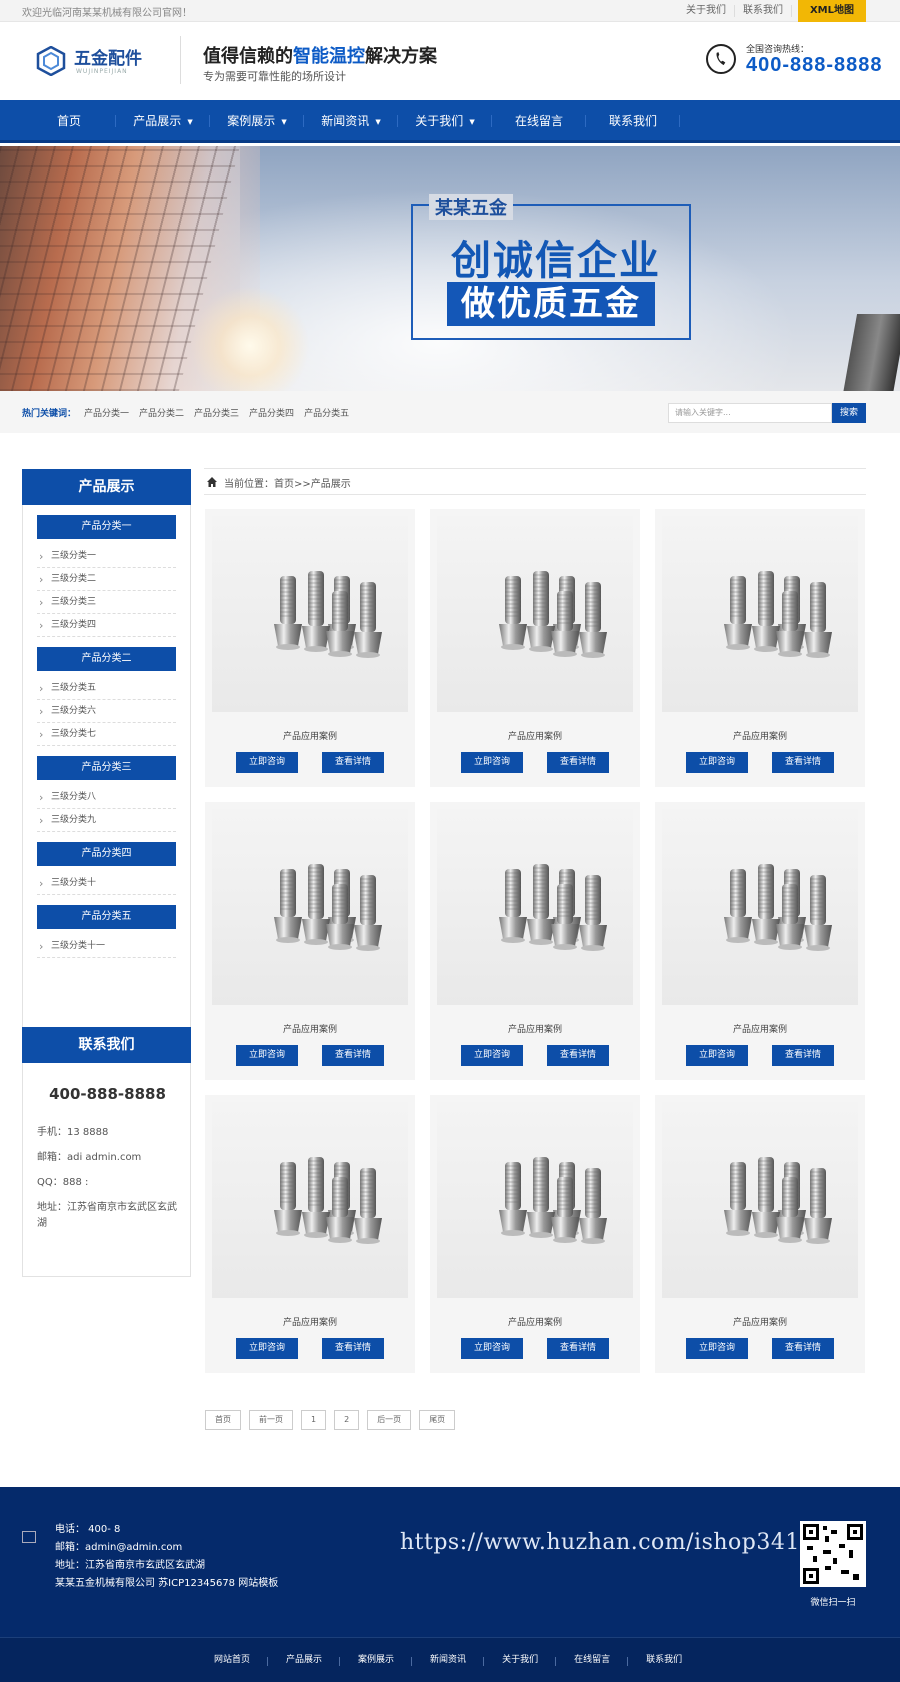 The width and height of the screenshot is (900, 1682). I want to click on top-link-contact: 联系我们, so click(763, 11).